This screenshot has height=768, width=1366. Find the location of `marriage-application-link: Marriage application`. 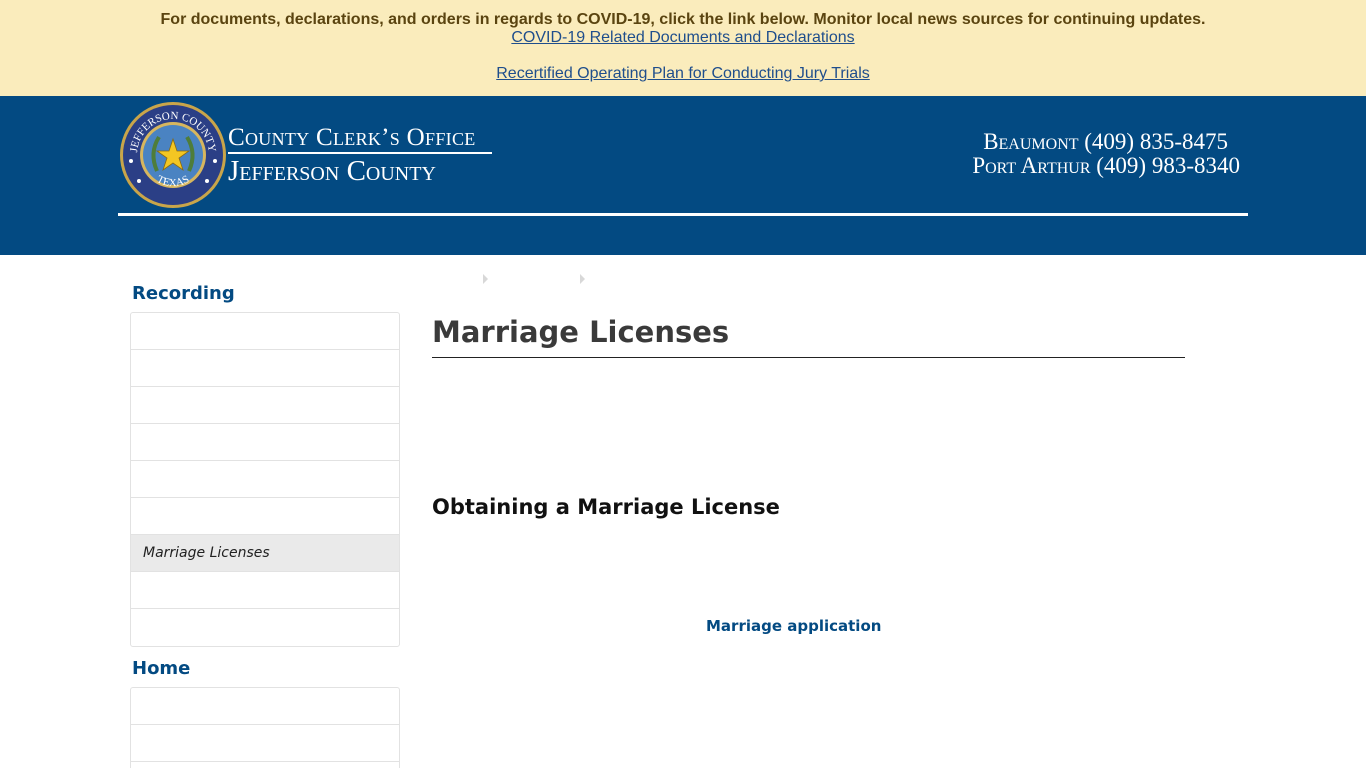

marriage-application-link: Marriage application is located at coordinates (793, 626).